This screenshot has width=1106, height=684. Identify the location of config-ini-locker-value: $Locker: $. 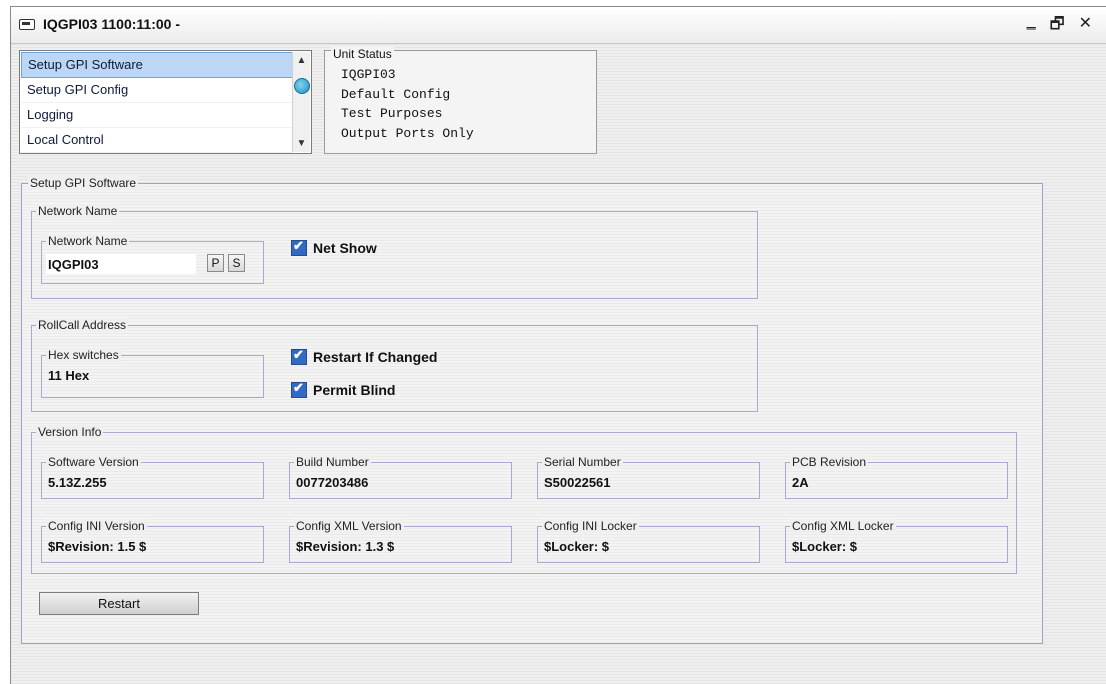
(577, 546).